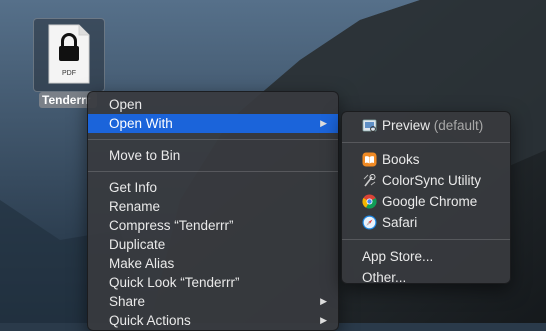 The height and width of the screenshot is (331, 546). What do you see at coordinates (213, 104) in the screenshot?
I see `menu-item-open: Open` at bounding box center [213, 104].